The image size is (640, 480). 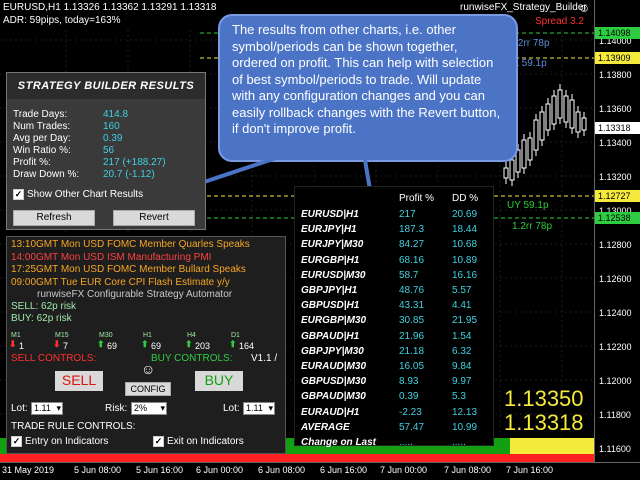 What do you see at coordinates (465, 245) in the screenshot?
I see `result-dd: 10.68` at bounding box center [465, 245].